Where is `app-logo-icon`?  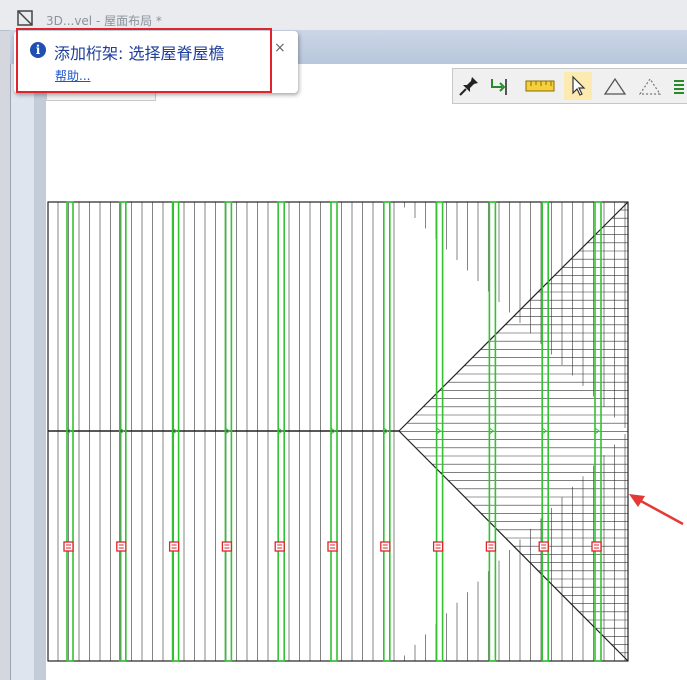
app-logo-icon is located at coordinates (25, 18).